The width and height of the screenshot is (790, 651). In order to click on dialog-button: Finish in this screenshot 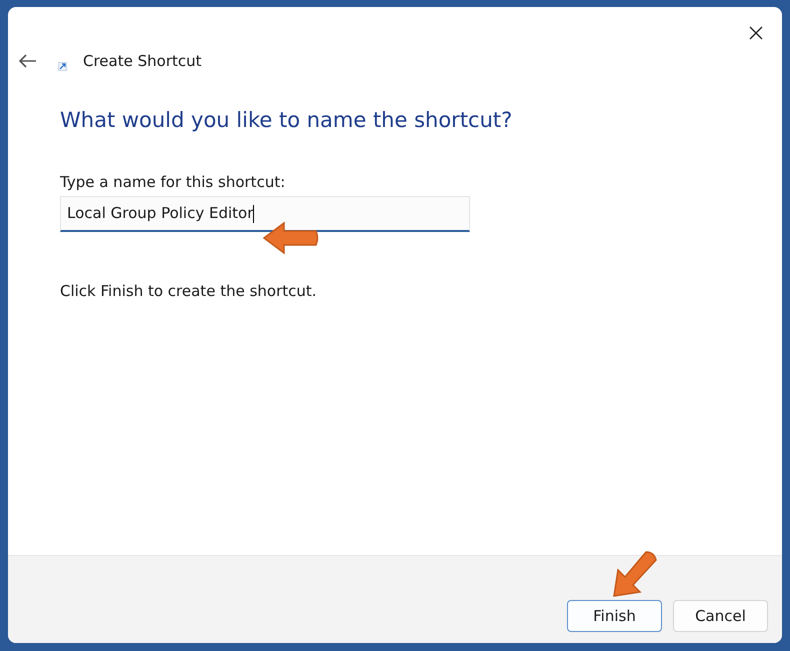, I will do `click(614, 616)`.